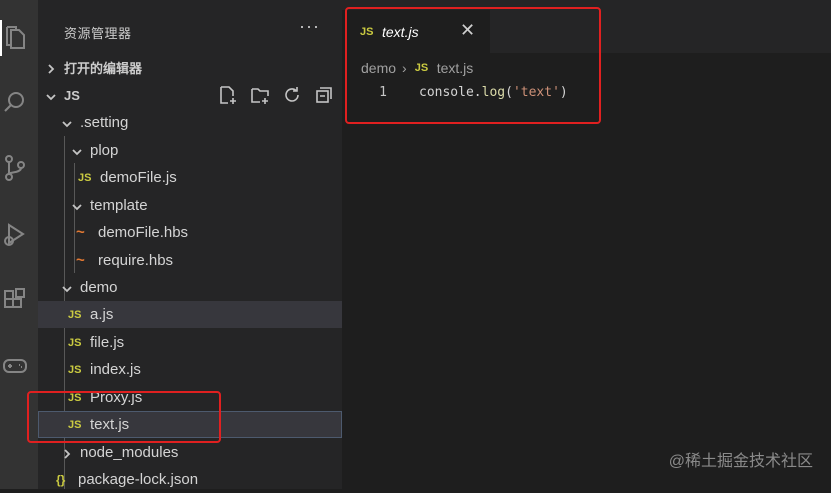 Image resolution: width=831 pixels, height=493 pixels. Describe the element at coordinates (99, 287) in the screenshot. I see `tree-item-label: demo` at that location.